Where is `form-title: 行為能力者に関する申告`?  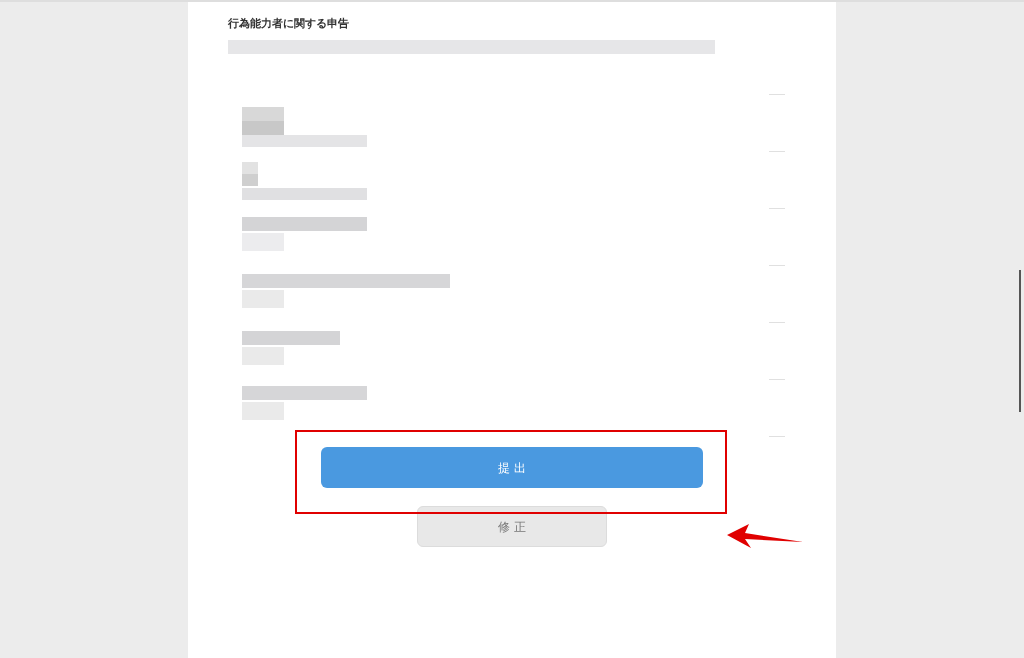 form-title: 行為能力者に関する申告 is located at coordinates (289, 24).